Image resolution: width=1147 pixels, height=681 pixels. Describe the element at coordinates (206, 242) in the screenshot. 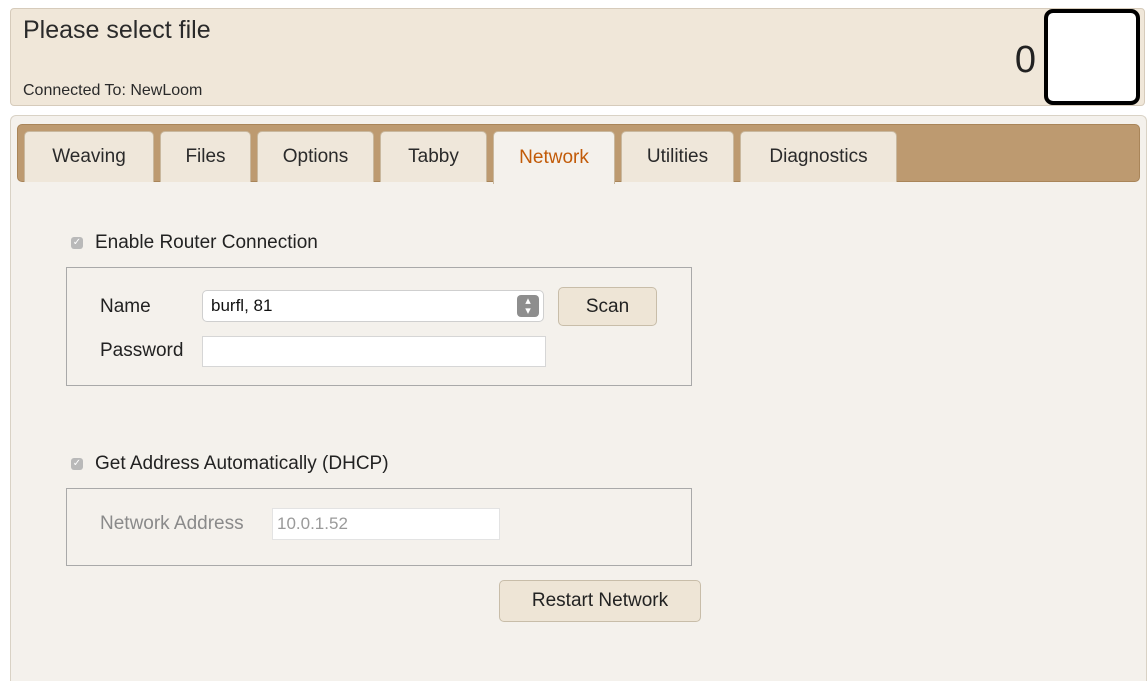

I see `enable-router-label: Enable Router Connection` at that location.